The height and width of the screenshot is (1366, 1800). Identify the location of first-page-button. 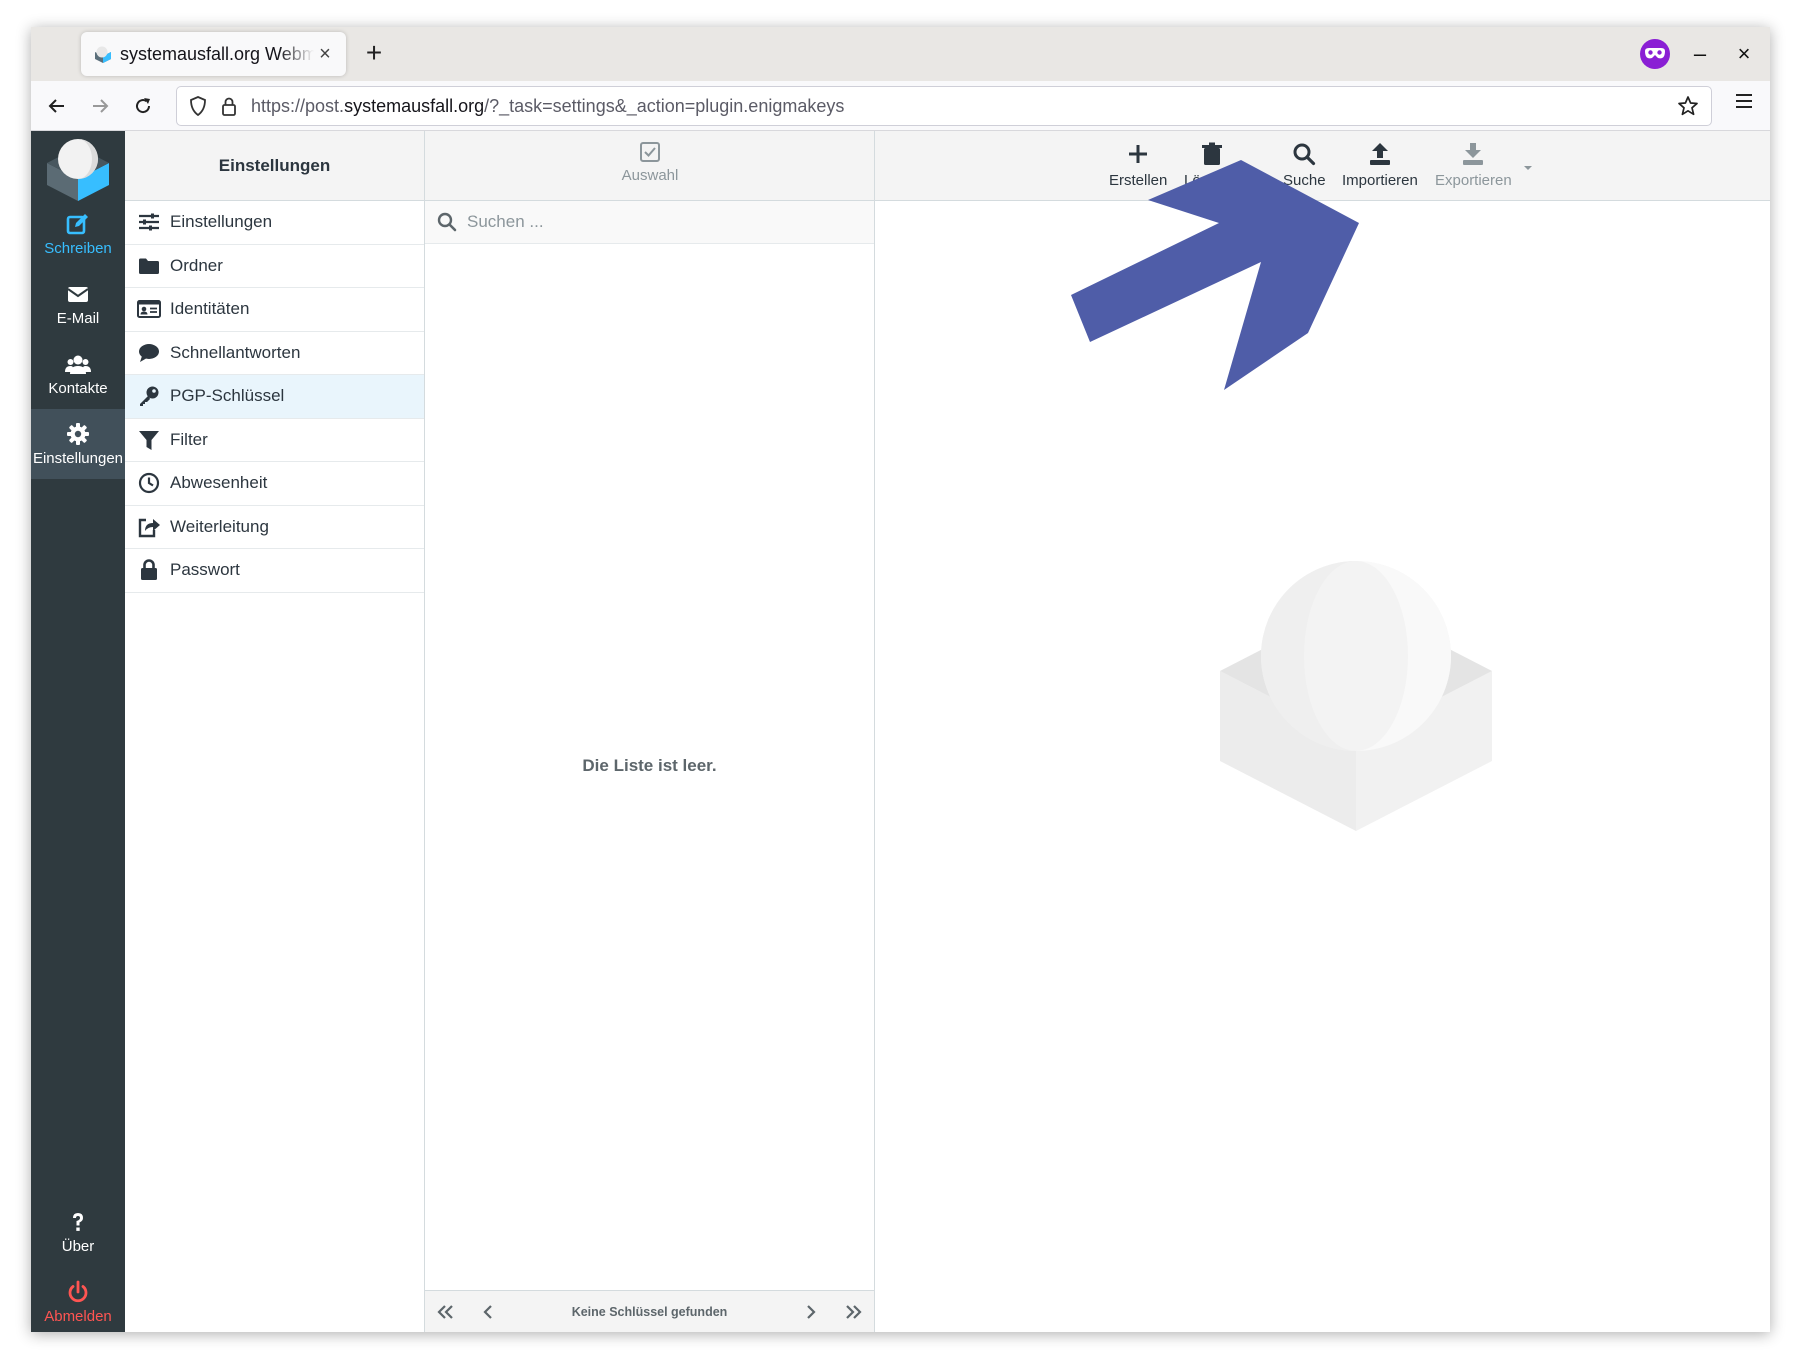
(446, 1312).